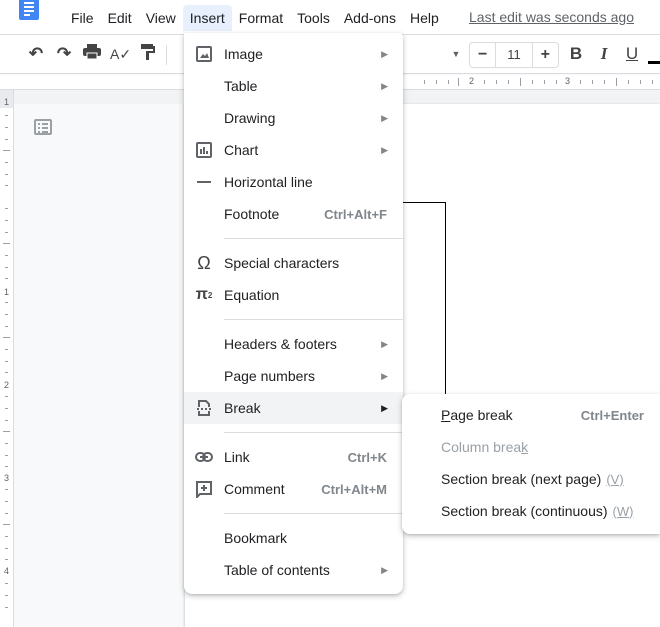 This screenshot has height=627, width=660. What do you see at coordinates (293, 376) in the screenshot?
I see `menu-item-page-numbers: Page numbers ▶` at bounding box center [293, 376].